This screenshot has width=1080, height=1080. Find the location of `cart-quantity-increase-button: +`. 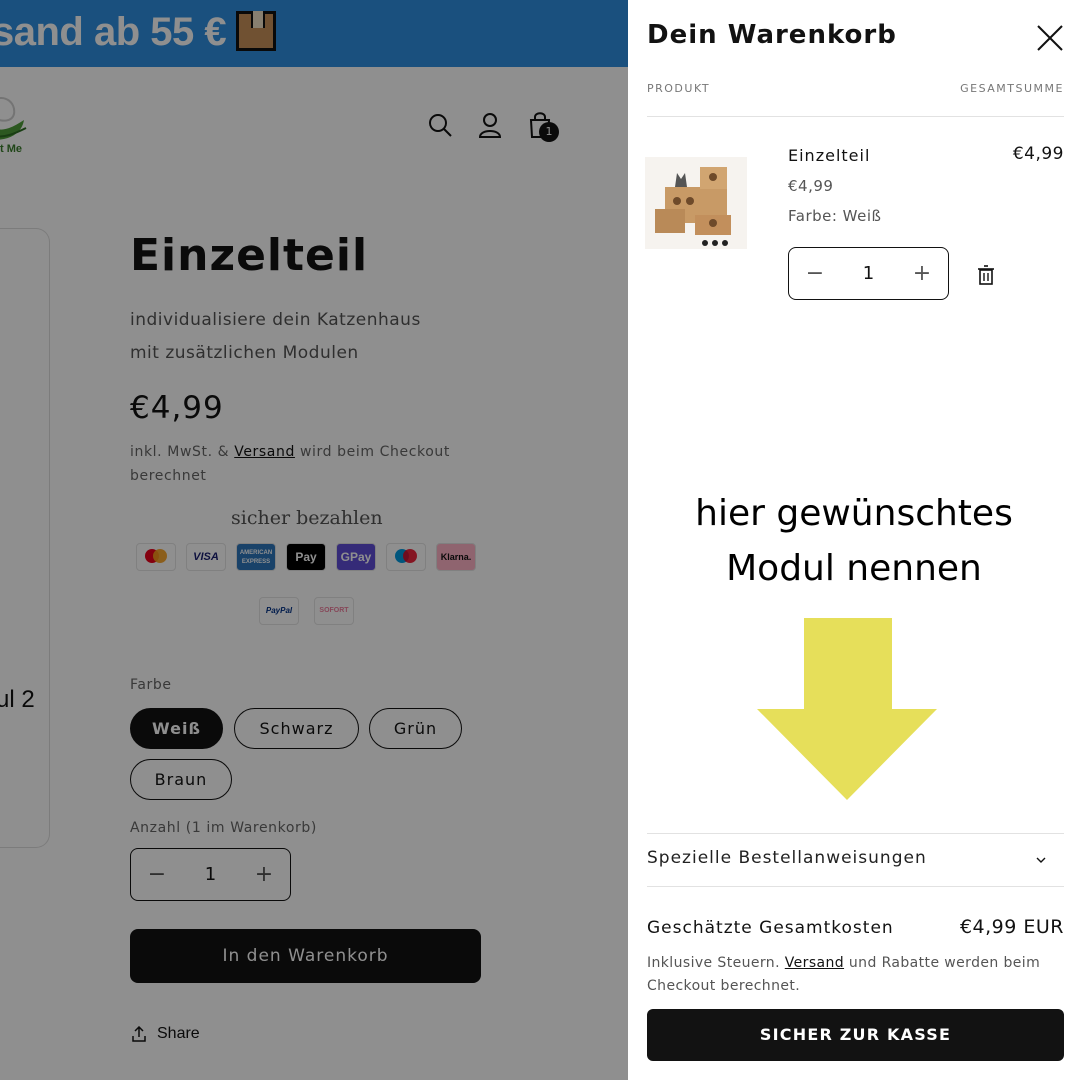

cart-quantity-increase-button: + is located at coordinates (922, 273).